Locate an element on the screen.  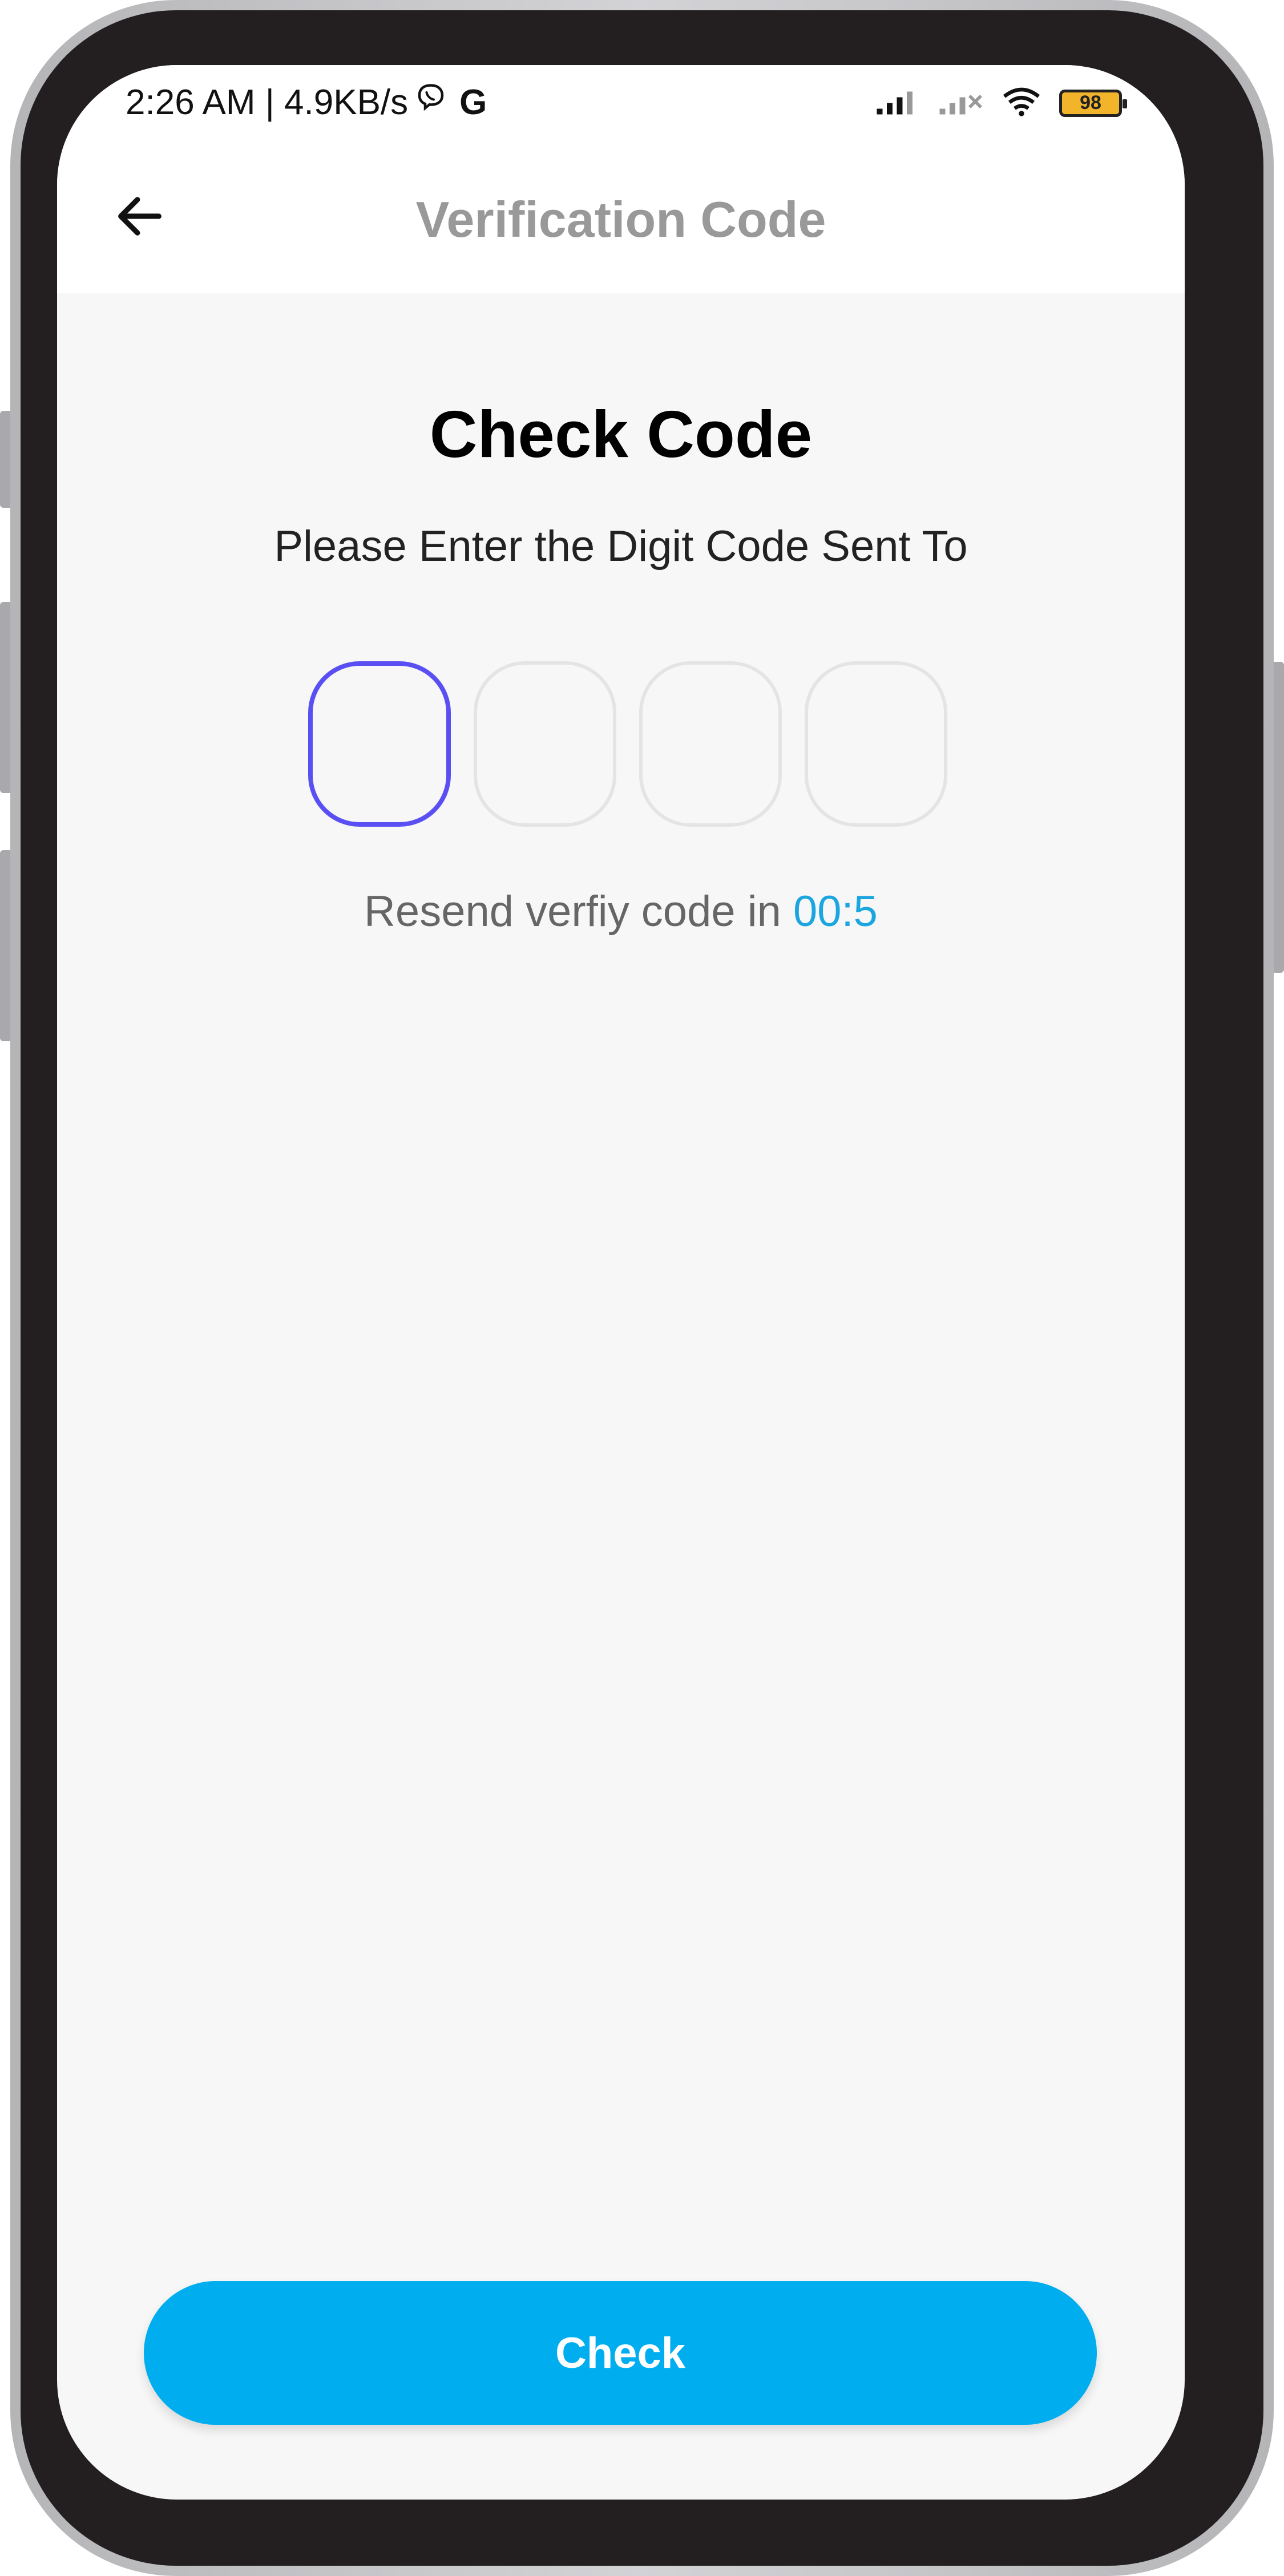
resend-text: Resend verfiy code in is located at coordinates (572, 911).